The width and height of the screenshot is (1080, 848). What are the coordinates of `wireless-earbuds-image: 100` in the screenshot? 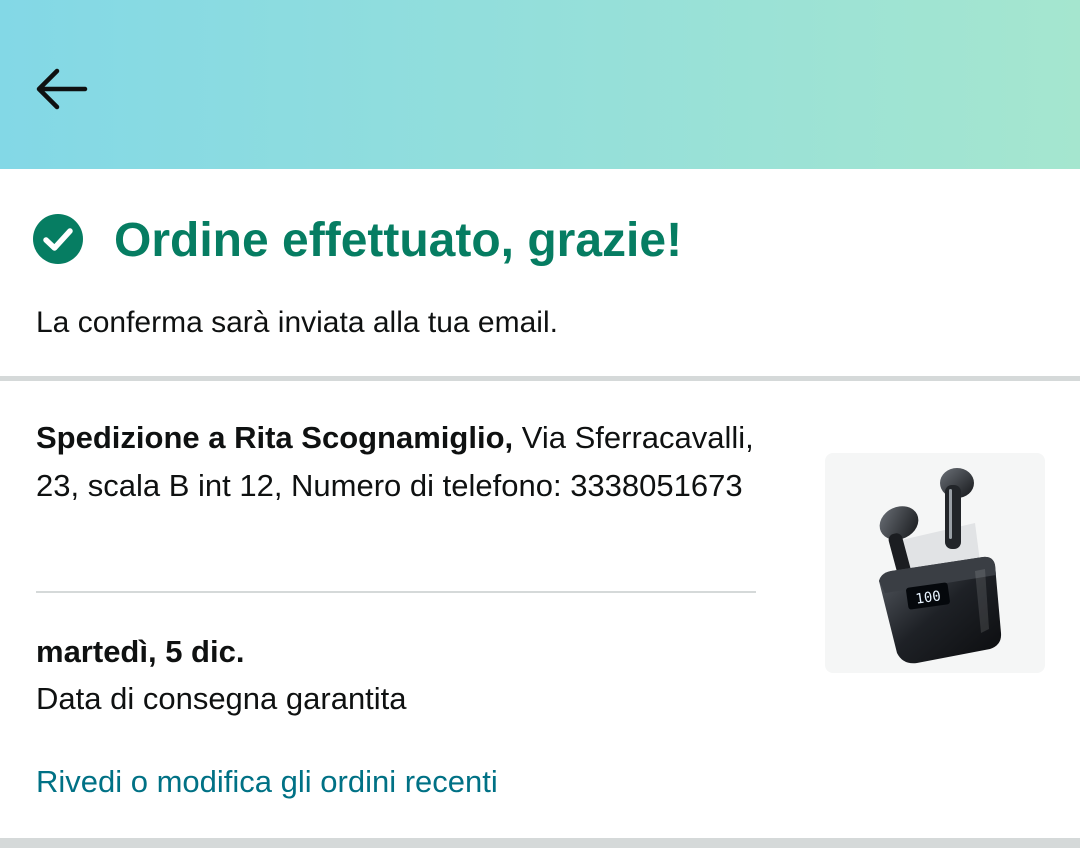 It's located at (940, 566).